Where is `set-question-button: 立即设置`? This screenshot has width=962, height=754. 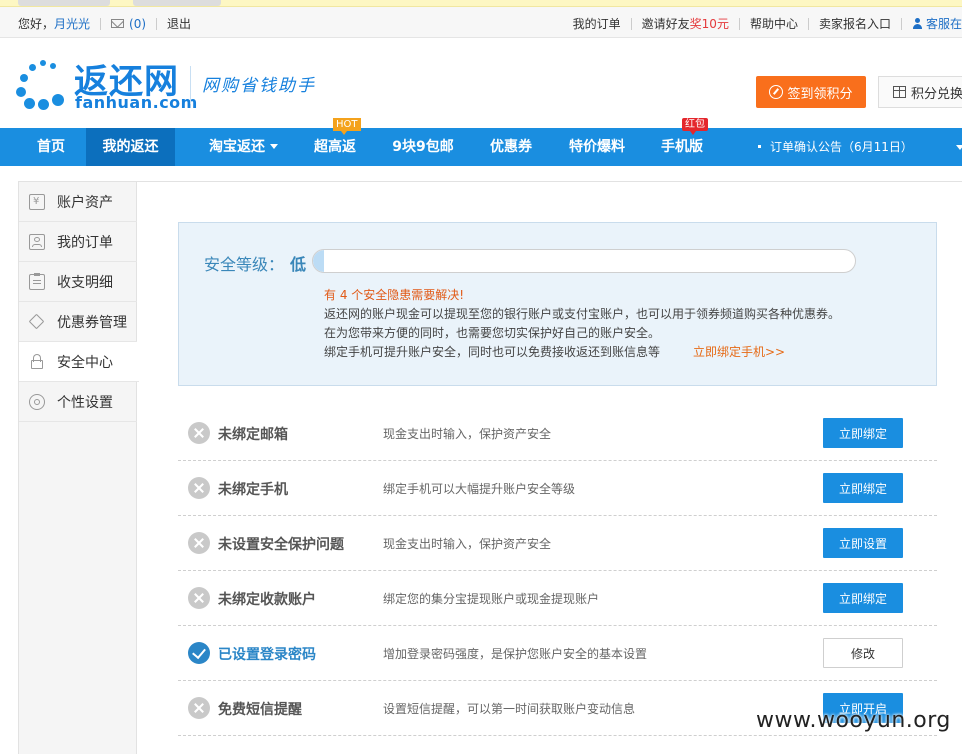
set-question-button: 立即设置 is located at coordinates (863, 543).